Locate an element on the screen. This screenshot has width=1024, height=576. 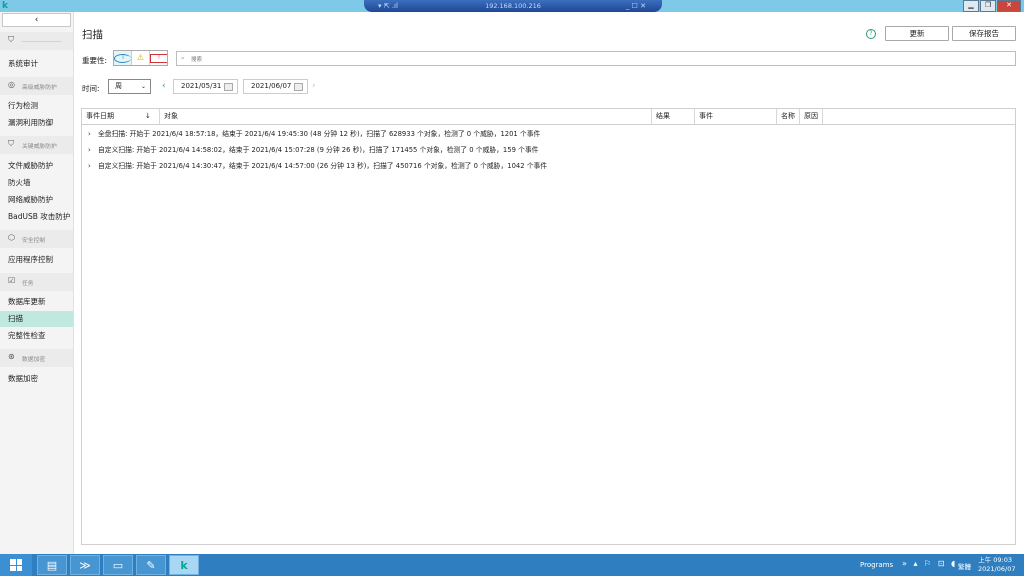
warning-icon: ⚠ is located at coordinates (140, 57).